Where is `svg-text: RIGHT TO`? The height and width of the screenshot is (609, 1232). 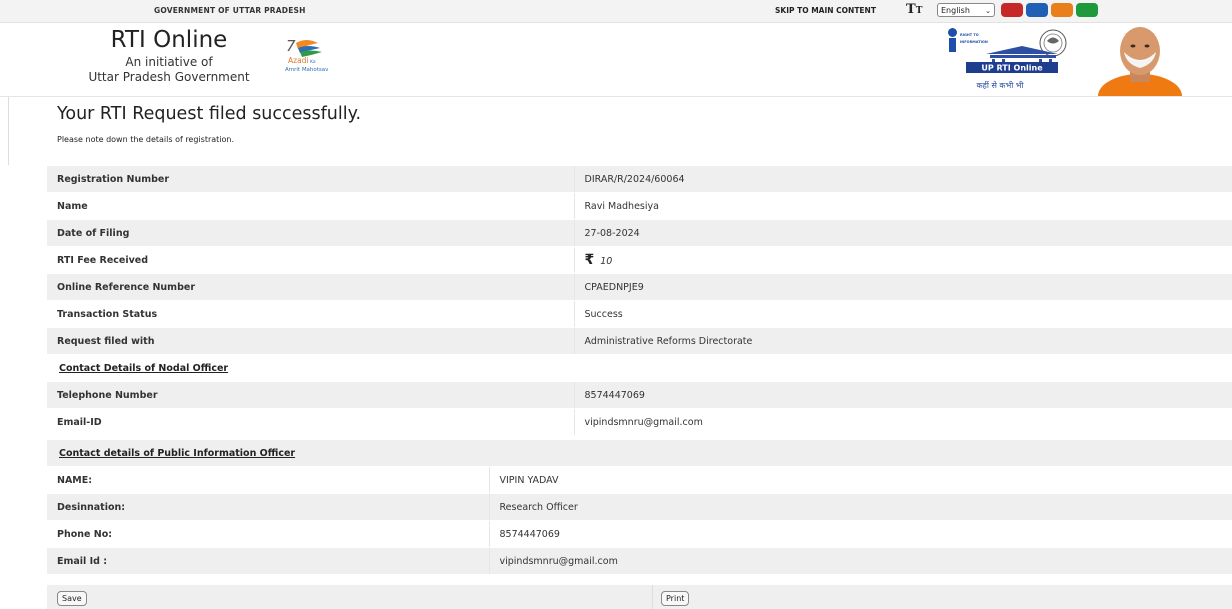
svg-text: RIGHT TO is located at coordinates (969, 35).